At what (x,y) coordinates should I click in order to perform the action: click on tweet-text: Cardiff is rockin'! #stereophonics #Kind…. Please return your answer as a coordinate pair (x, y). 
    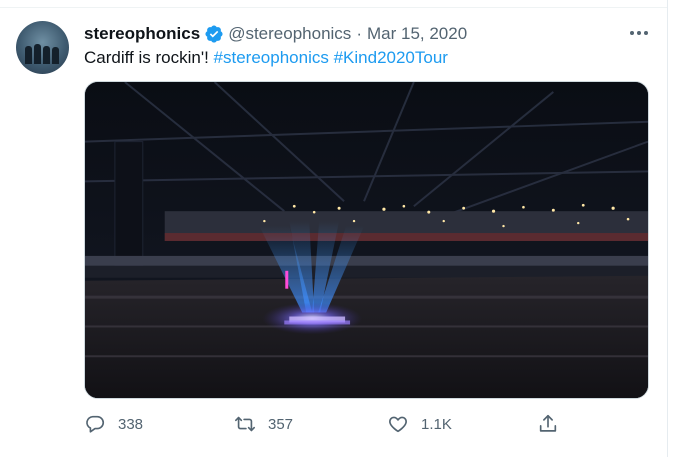
    Looking at the image, I should click on (266, 58).